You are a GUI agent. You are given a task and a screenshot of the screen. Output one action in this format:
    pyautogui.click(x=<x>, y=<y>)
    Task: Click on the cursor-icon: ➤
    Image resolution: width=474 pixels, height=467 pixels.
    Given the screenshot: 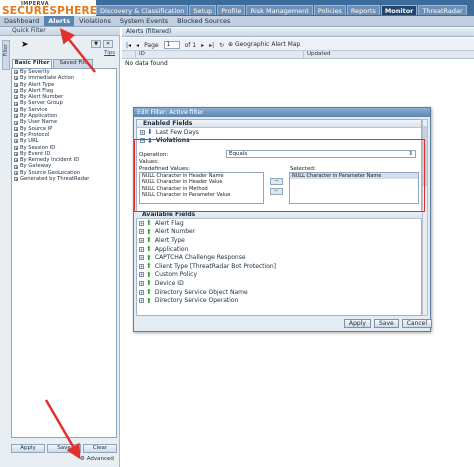 What is the action you would take?
    pyautogui.click(x=25, y=45)
    